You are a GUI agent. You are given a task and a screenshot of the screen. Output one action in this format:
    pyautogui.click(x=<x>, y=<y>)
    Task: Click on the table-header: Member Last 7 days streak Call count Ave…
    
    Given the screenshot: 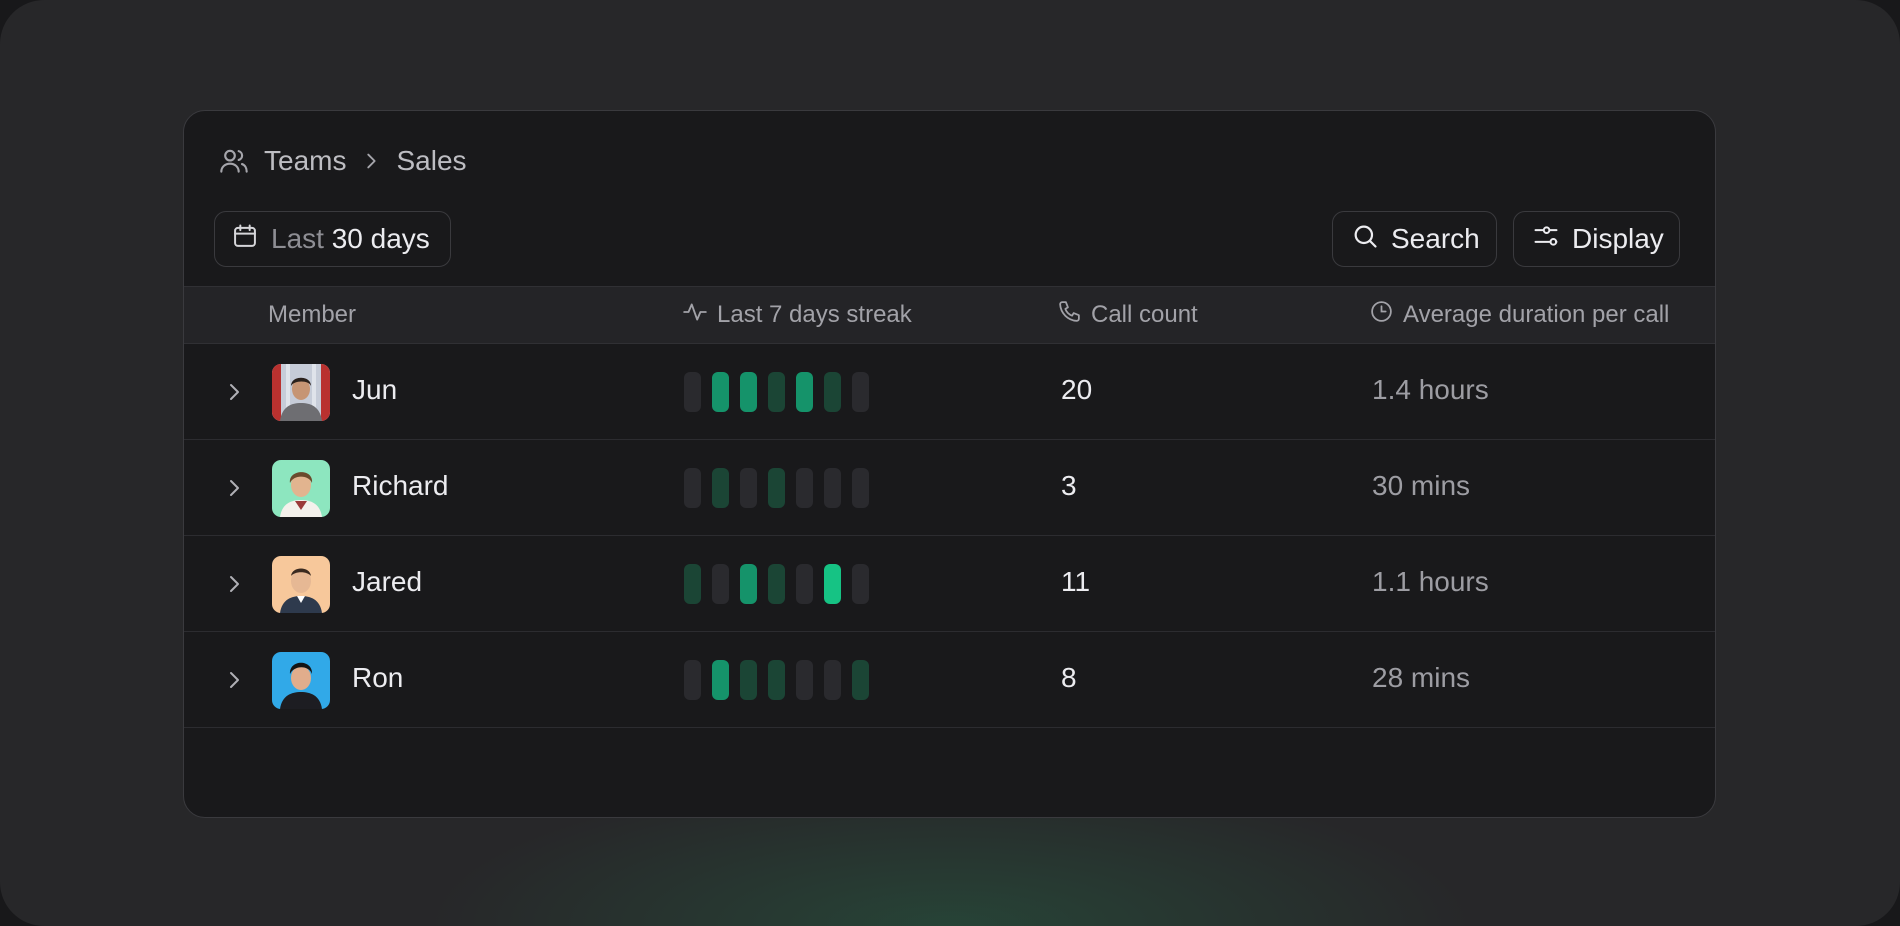 What is the action you would take?
    pyautogui.click(x=950, y=315)
    